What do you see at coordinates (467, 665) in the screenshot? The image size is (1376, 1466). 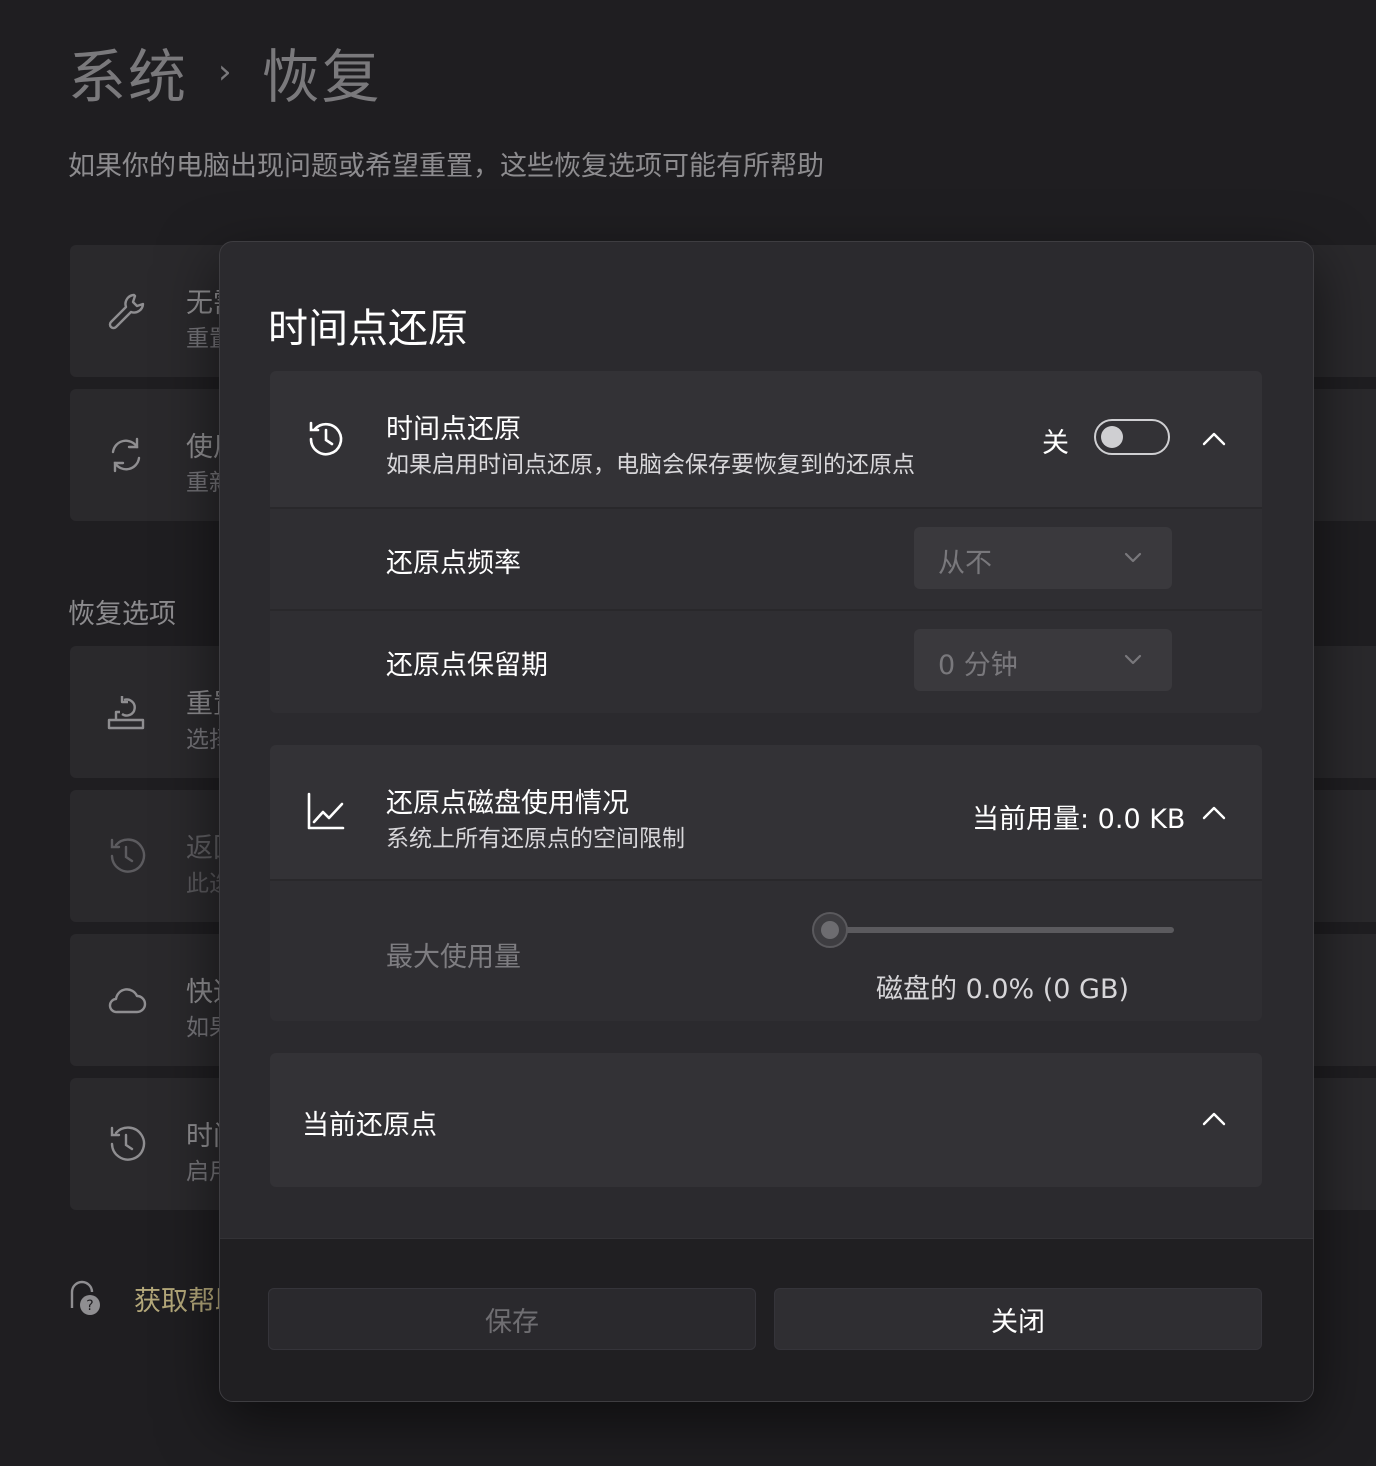 I see `retention-label: 还原点保留期` at bounding box center [467, 665].